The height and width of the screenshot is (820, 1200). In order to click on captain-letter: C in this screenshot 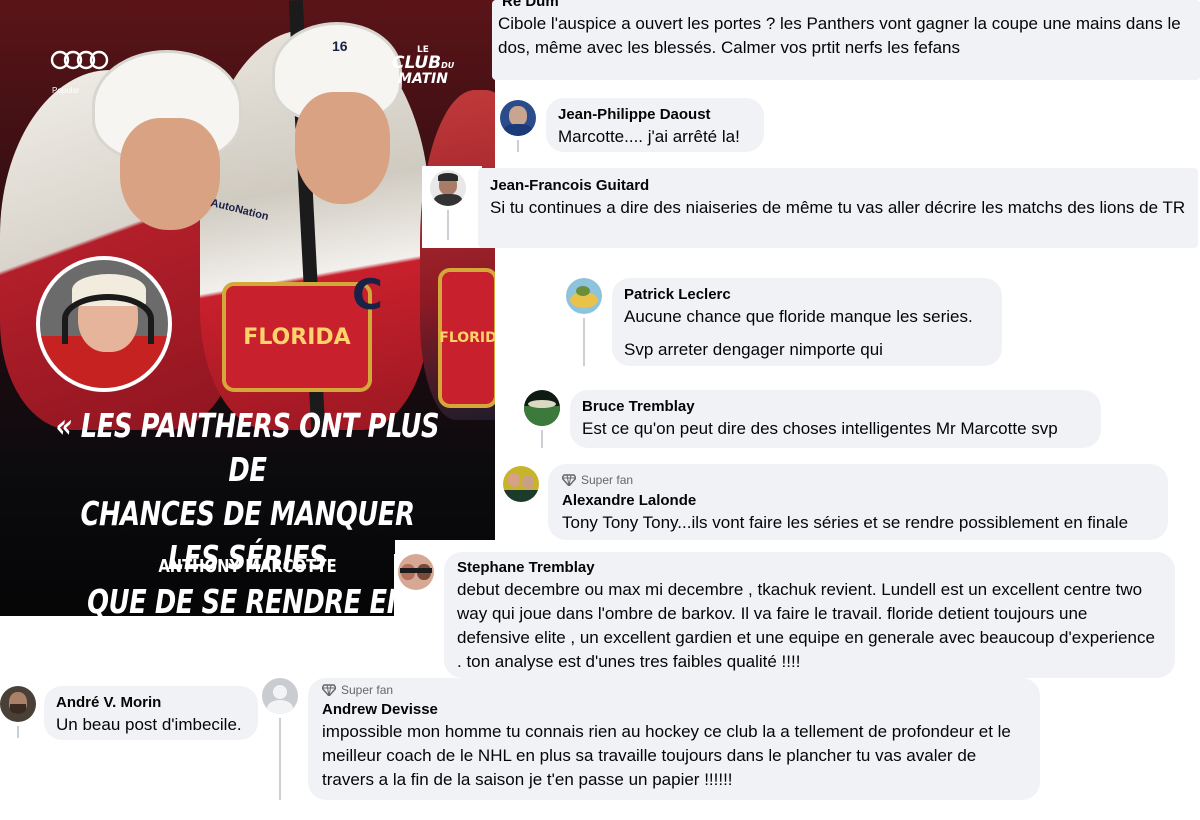, I will do `click(367, 294)`.